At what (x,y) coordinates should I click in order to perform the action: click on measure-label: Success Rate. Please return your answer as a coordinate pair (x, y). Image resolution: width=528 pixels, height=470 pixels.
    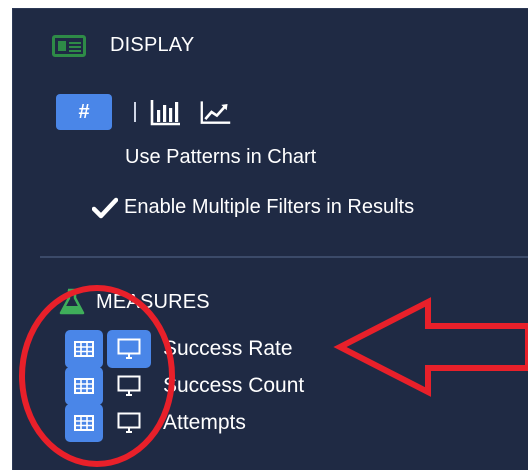
    Looking at the image, I should click on (228, 349).